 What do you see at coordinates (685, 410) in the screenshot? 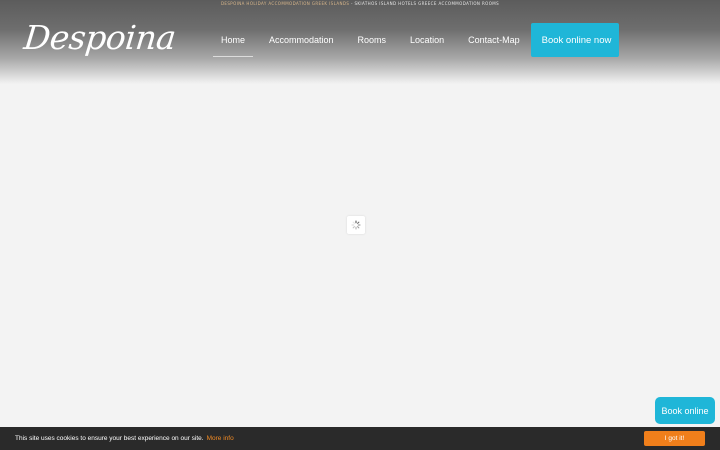
I see `floating-book-online-button: Book online` at bounding box center [685, 410].